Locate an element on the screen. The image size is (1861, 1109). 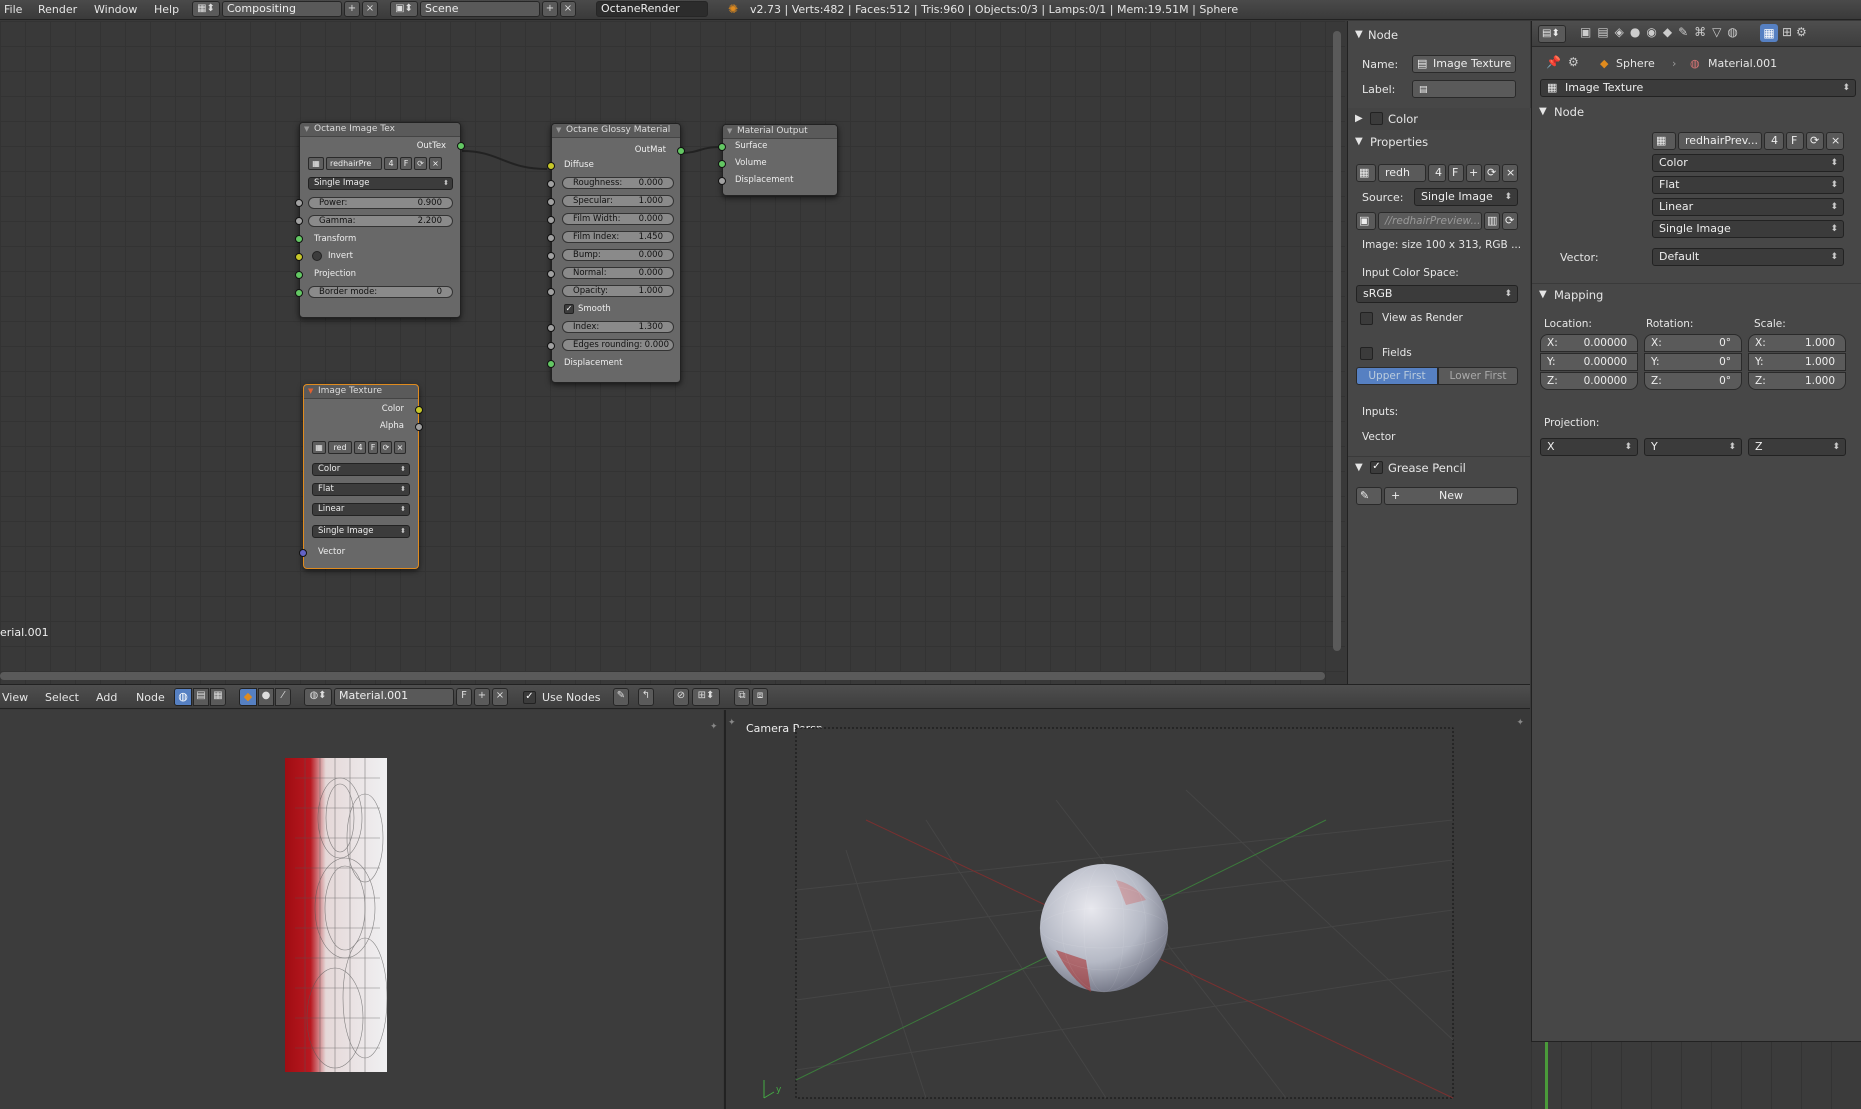
socket-power is located at coordinates (299, 203).